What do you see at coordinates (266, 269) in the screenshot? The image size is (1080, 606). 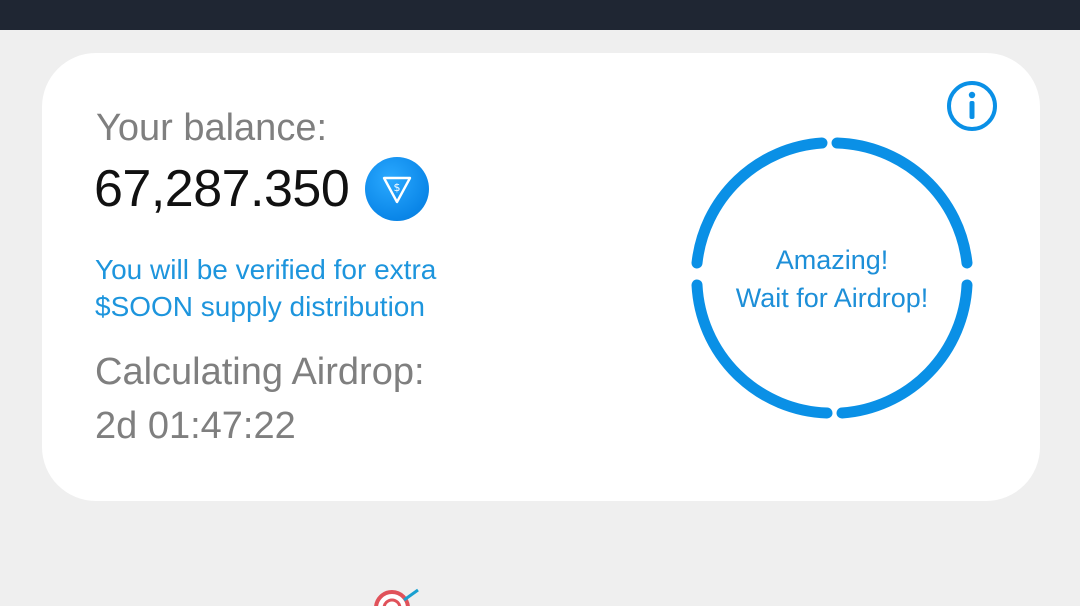 I see `verification-line-1: You will be verified for extra` at bounding box center [266, 269].